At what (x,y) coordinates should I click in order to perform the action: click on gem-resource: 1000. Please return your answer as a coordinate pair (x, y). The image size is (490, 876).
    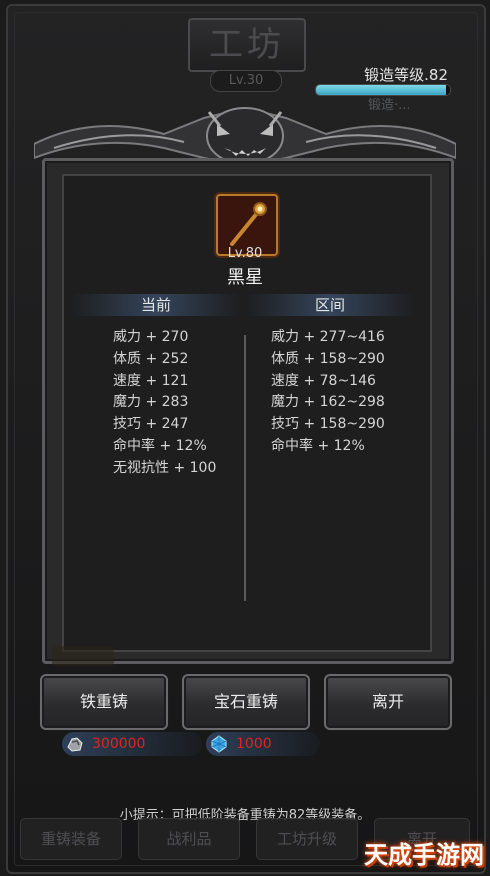
    Looking at the image, I should click on (263, 744).